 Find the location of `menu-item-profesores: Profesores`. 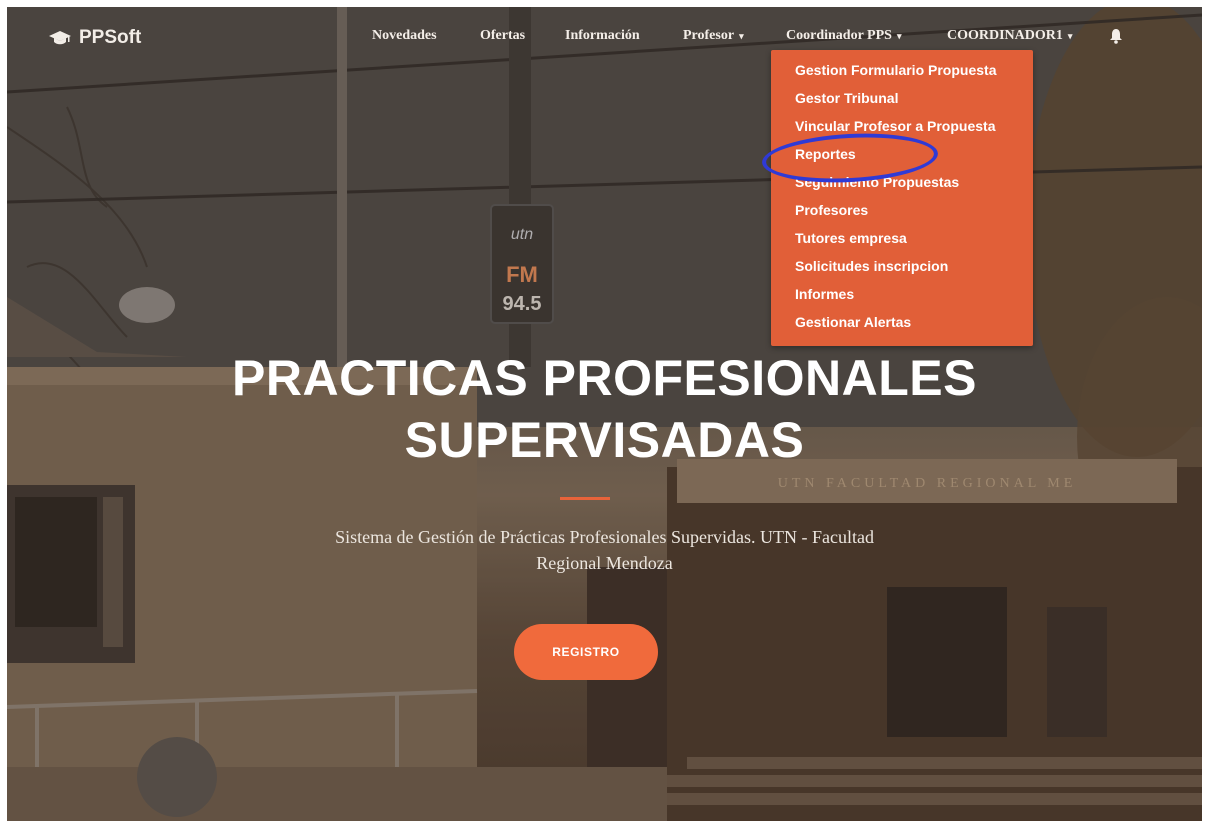

menu-item-profesores: Profesores is located at coordinates (831, 210).